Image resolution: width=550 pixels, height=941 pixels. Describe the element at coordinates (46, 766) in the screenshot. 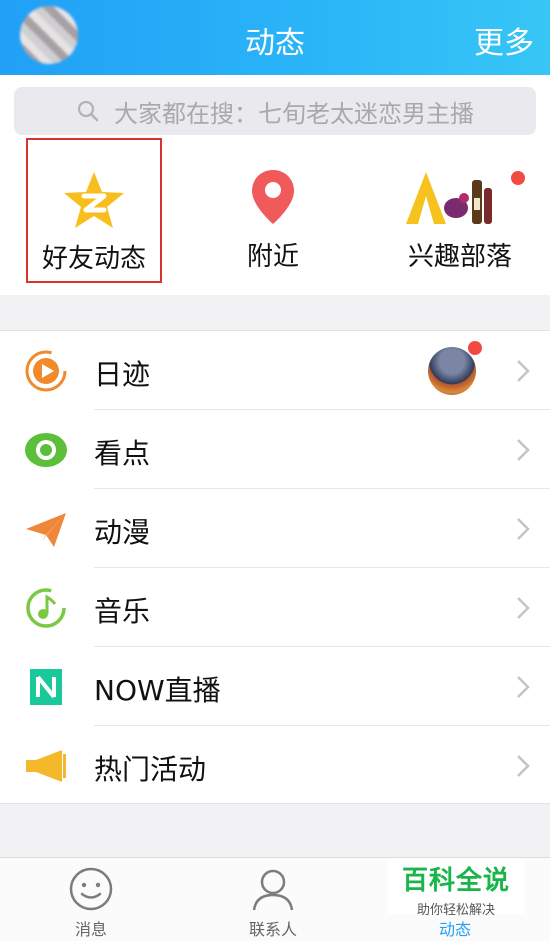

I see `megaphone-icon` at that location.